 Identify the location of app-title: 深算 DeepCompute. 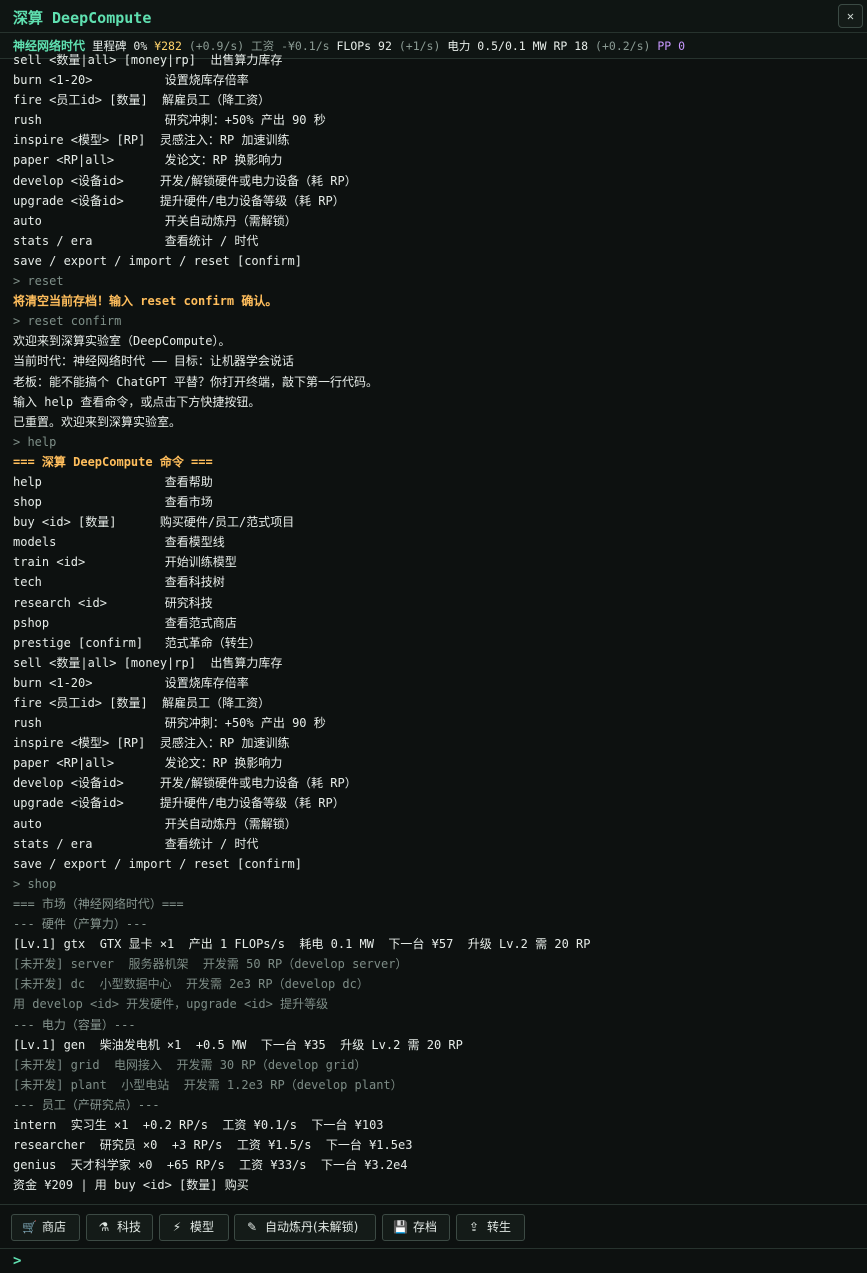
(82, 18).